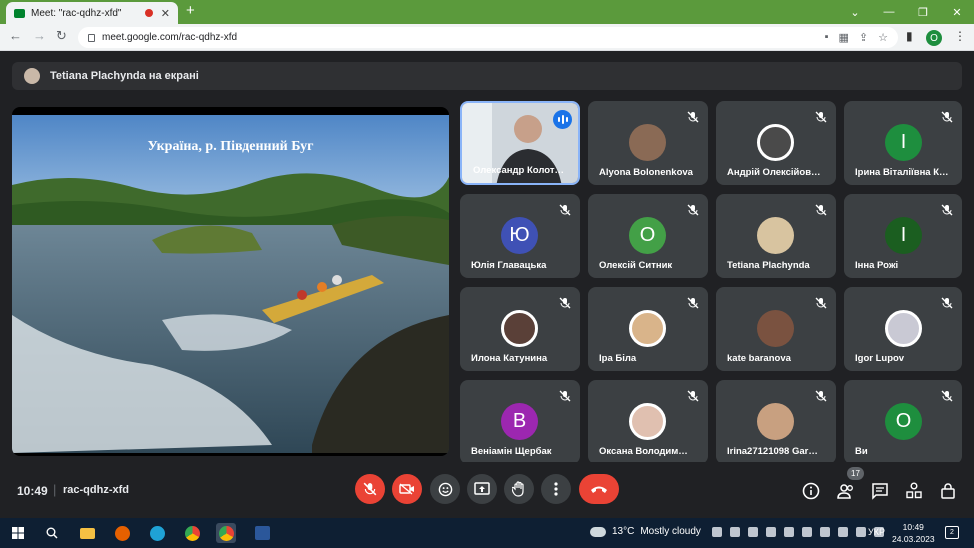  What do you see at coordinates (170, 37) in the screenshot?
I see `url-text: meet.google.com/rac-qdhz-xfd` at bounding box center [170, 37].